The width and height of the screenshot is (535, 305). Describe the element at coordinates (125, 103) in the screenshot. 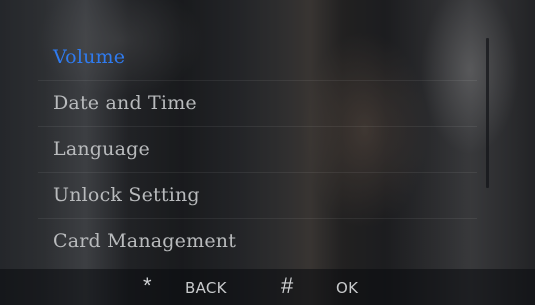

I see `menu-item-label: Date and Time` at that location.